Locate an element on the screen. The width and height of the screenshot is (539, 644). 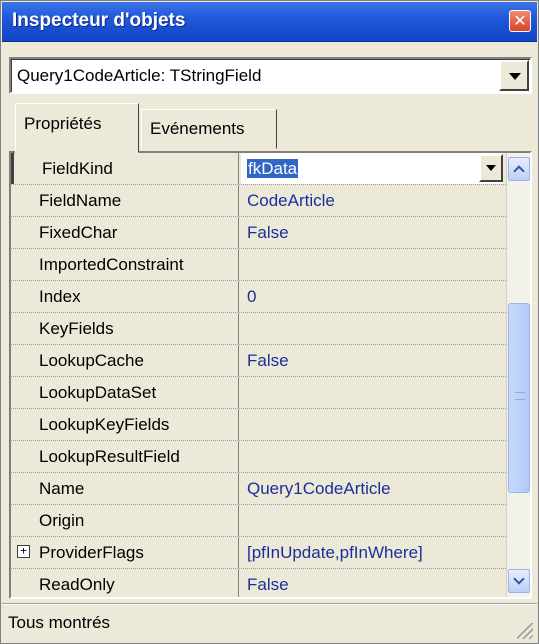
tab-events-label: Evénements is located at coordinates (197, 128).